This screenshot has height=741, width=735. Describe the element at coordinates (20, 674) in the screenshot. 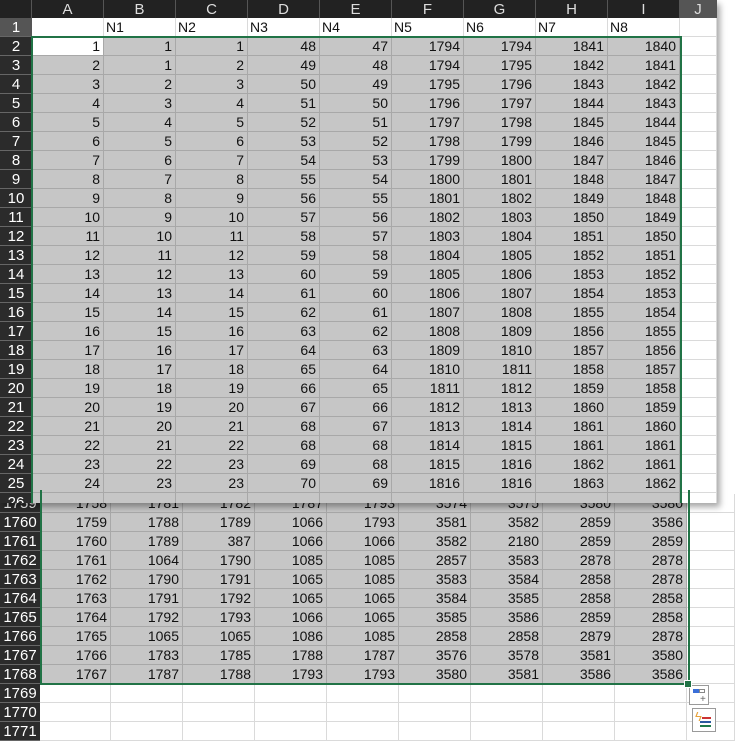

I see `row-header: 1768` at that location.